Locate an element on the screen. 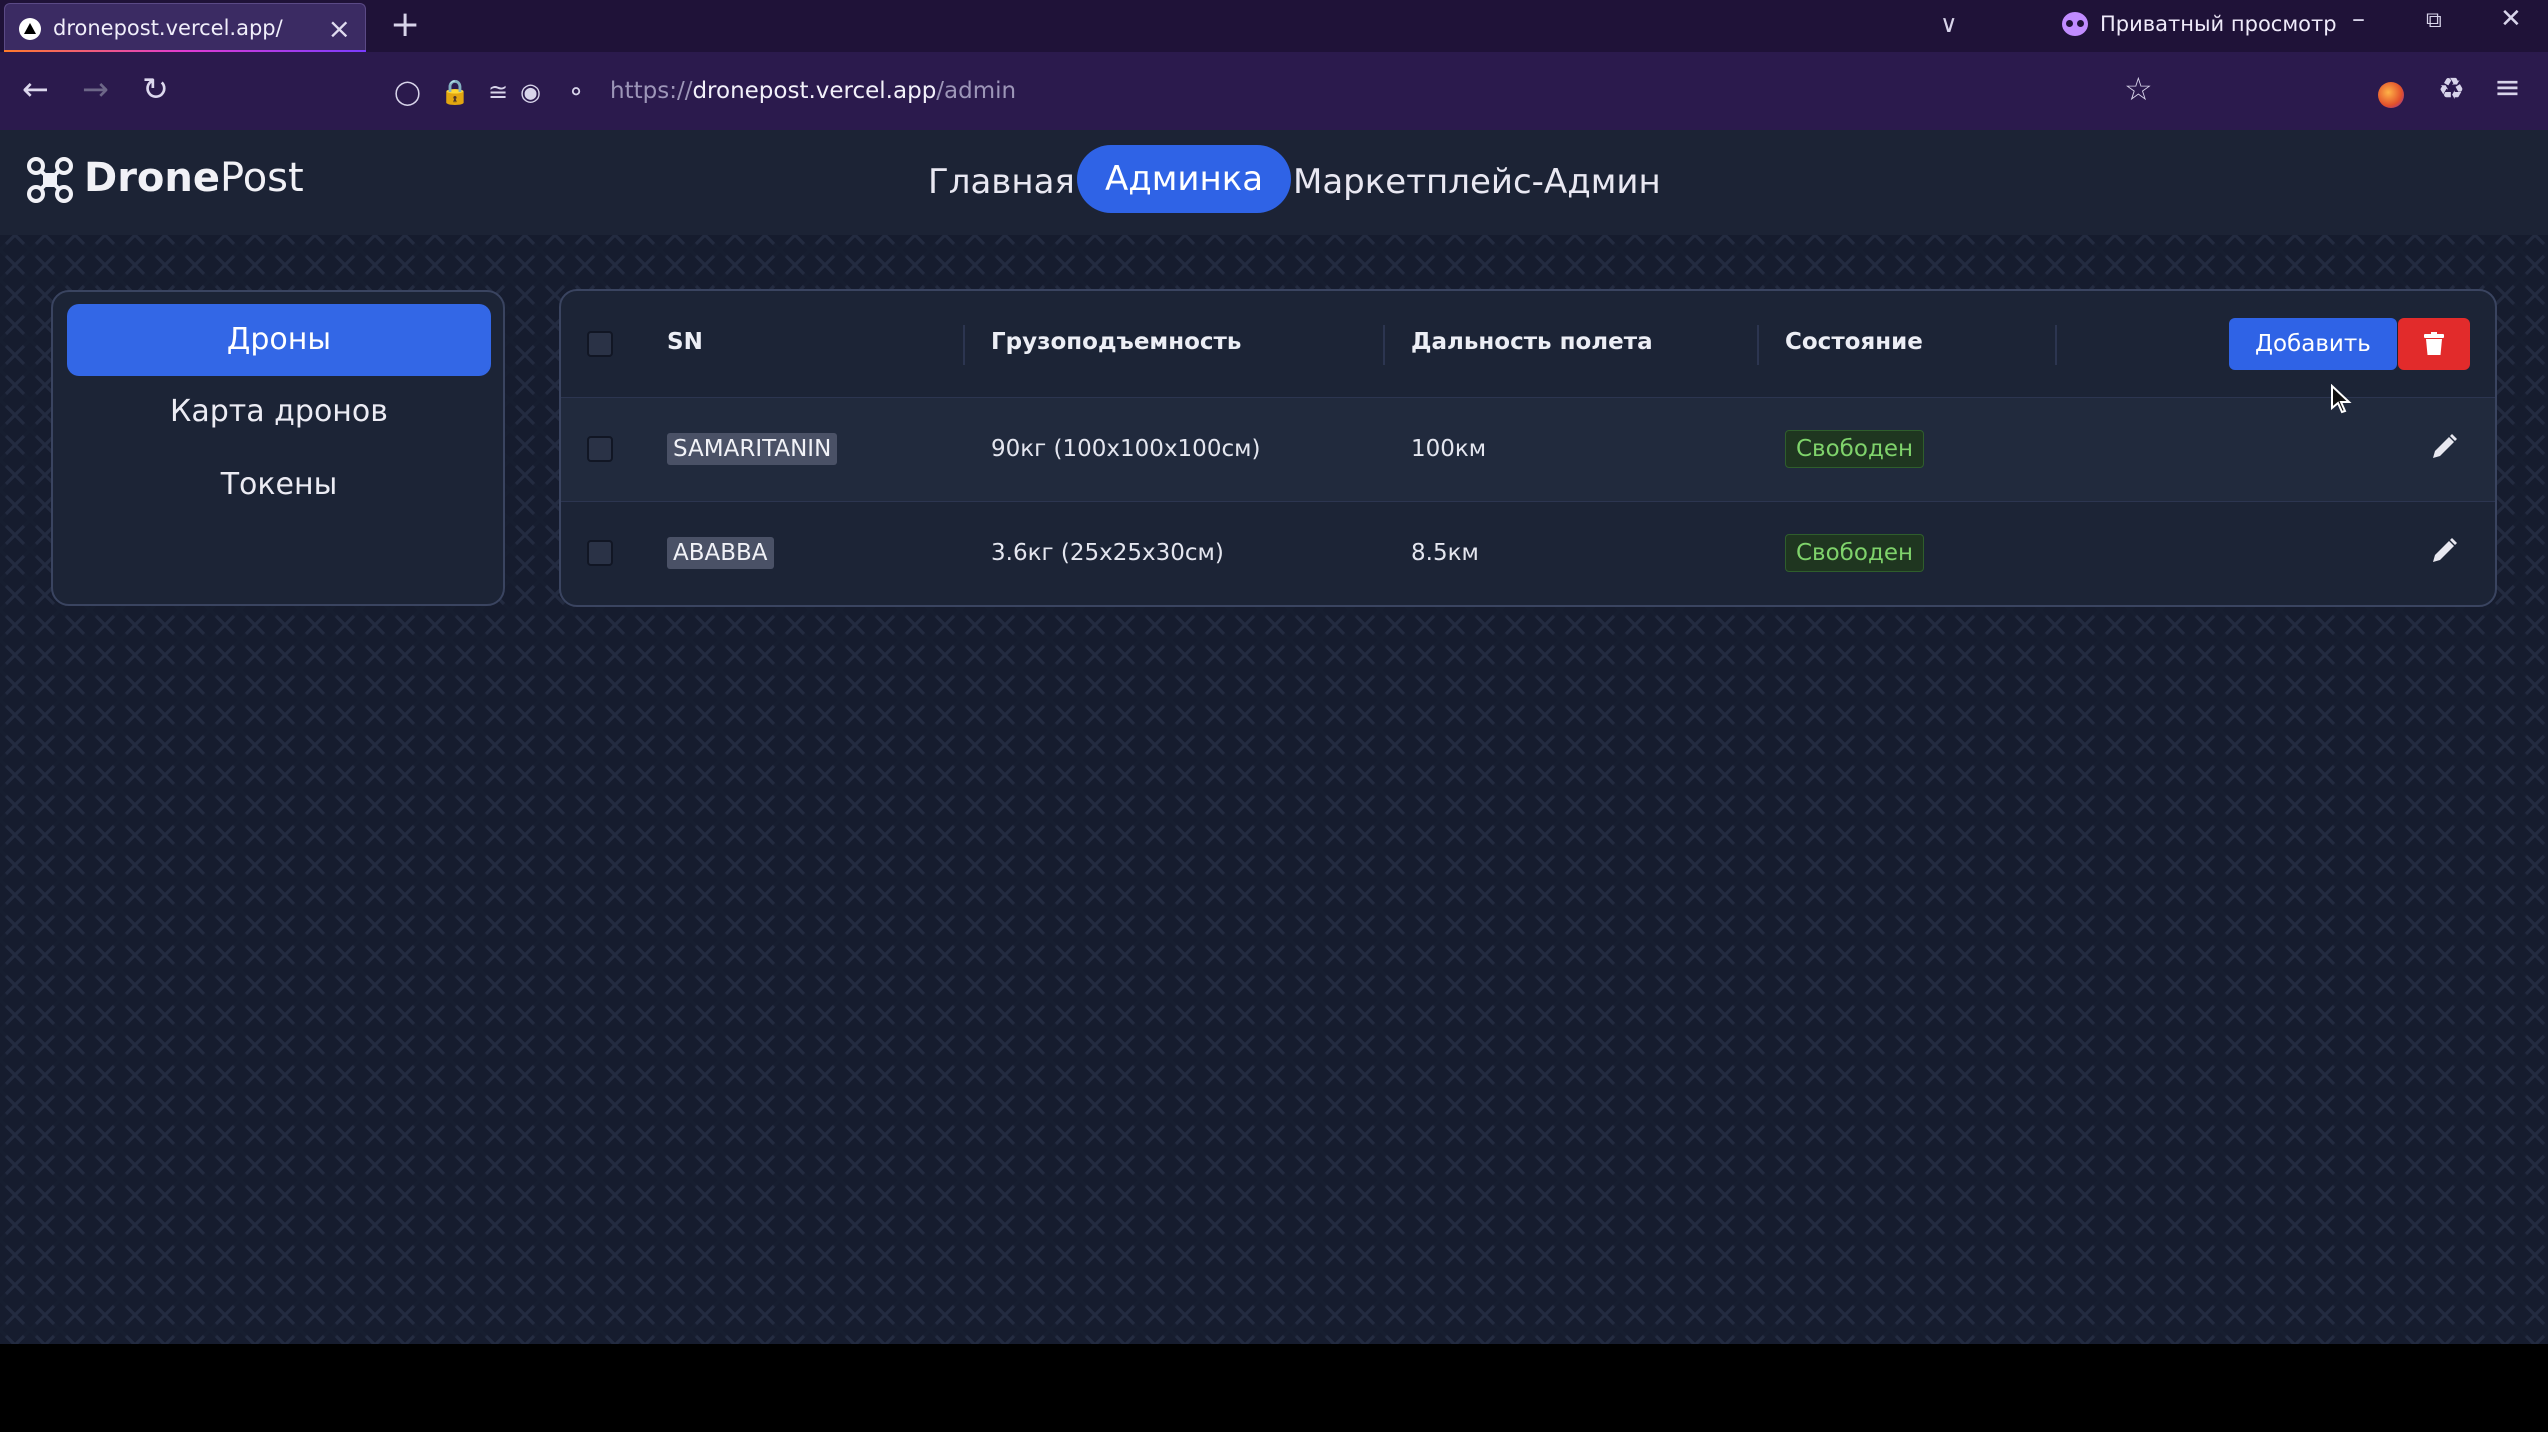 This screenshot has width=2548, height=1432. screen-bottom-bar is located at coordinates (1274, 1388).